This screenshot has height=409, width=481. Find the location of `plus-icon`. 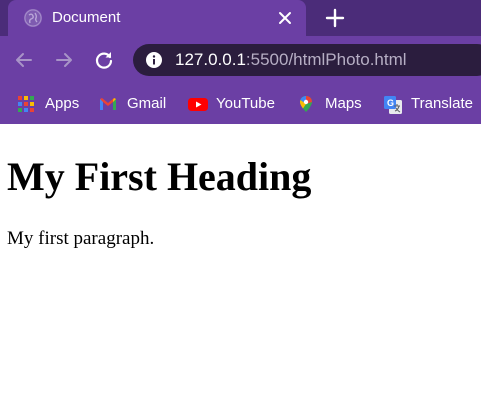

plus-icon is located at coordinates (335, 18).